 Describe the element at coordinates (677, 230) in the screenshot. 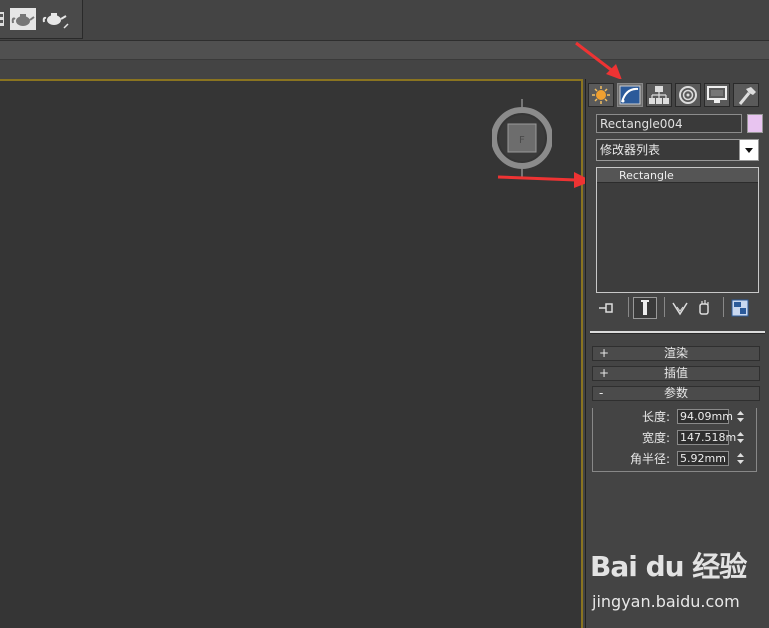

I see `modifier-stack: Rectangle` at that location.